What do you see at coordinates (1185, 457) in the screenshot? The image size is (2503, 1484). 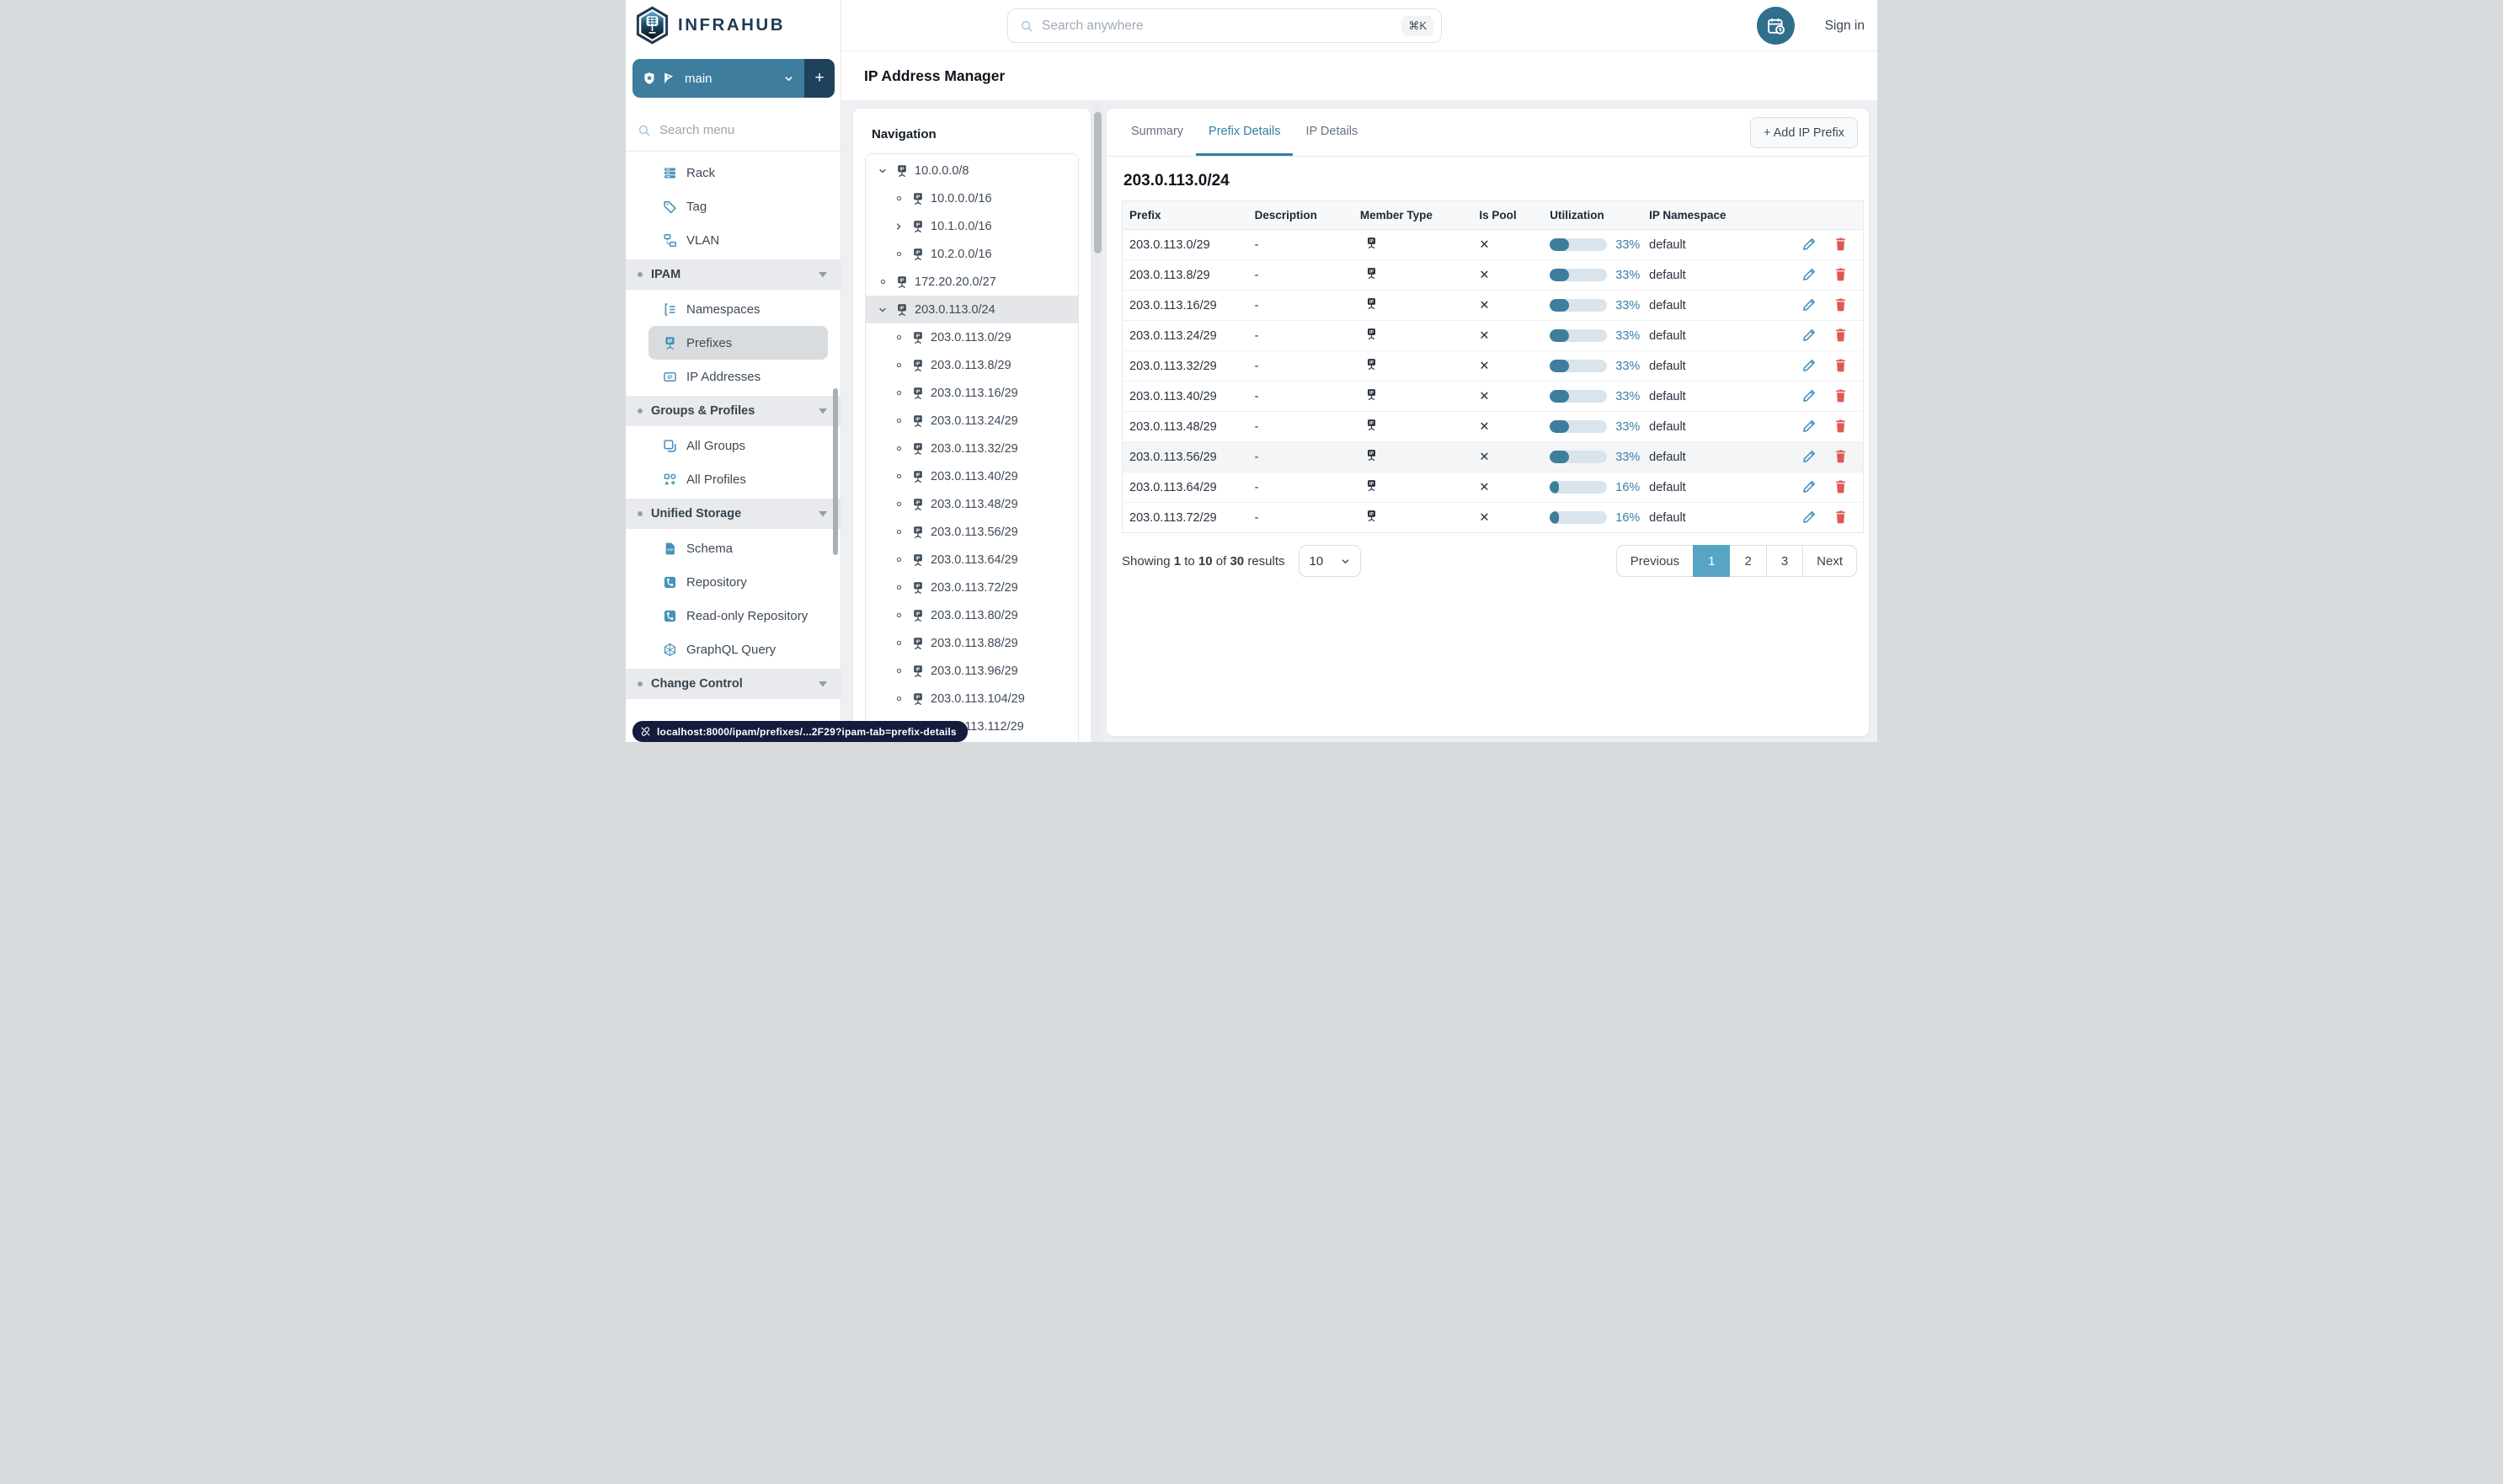 I see `cell-prefix: 203.0.113.56/29` at bounding box center [1185, 457].